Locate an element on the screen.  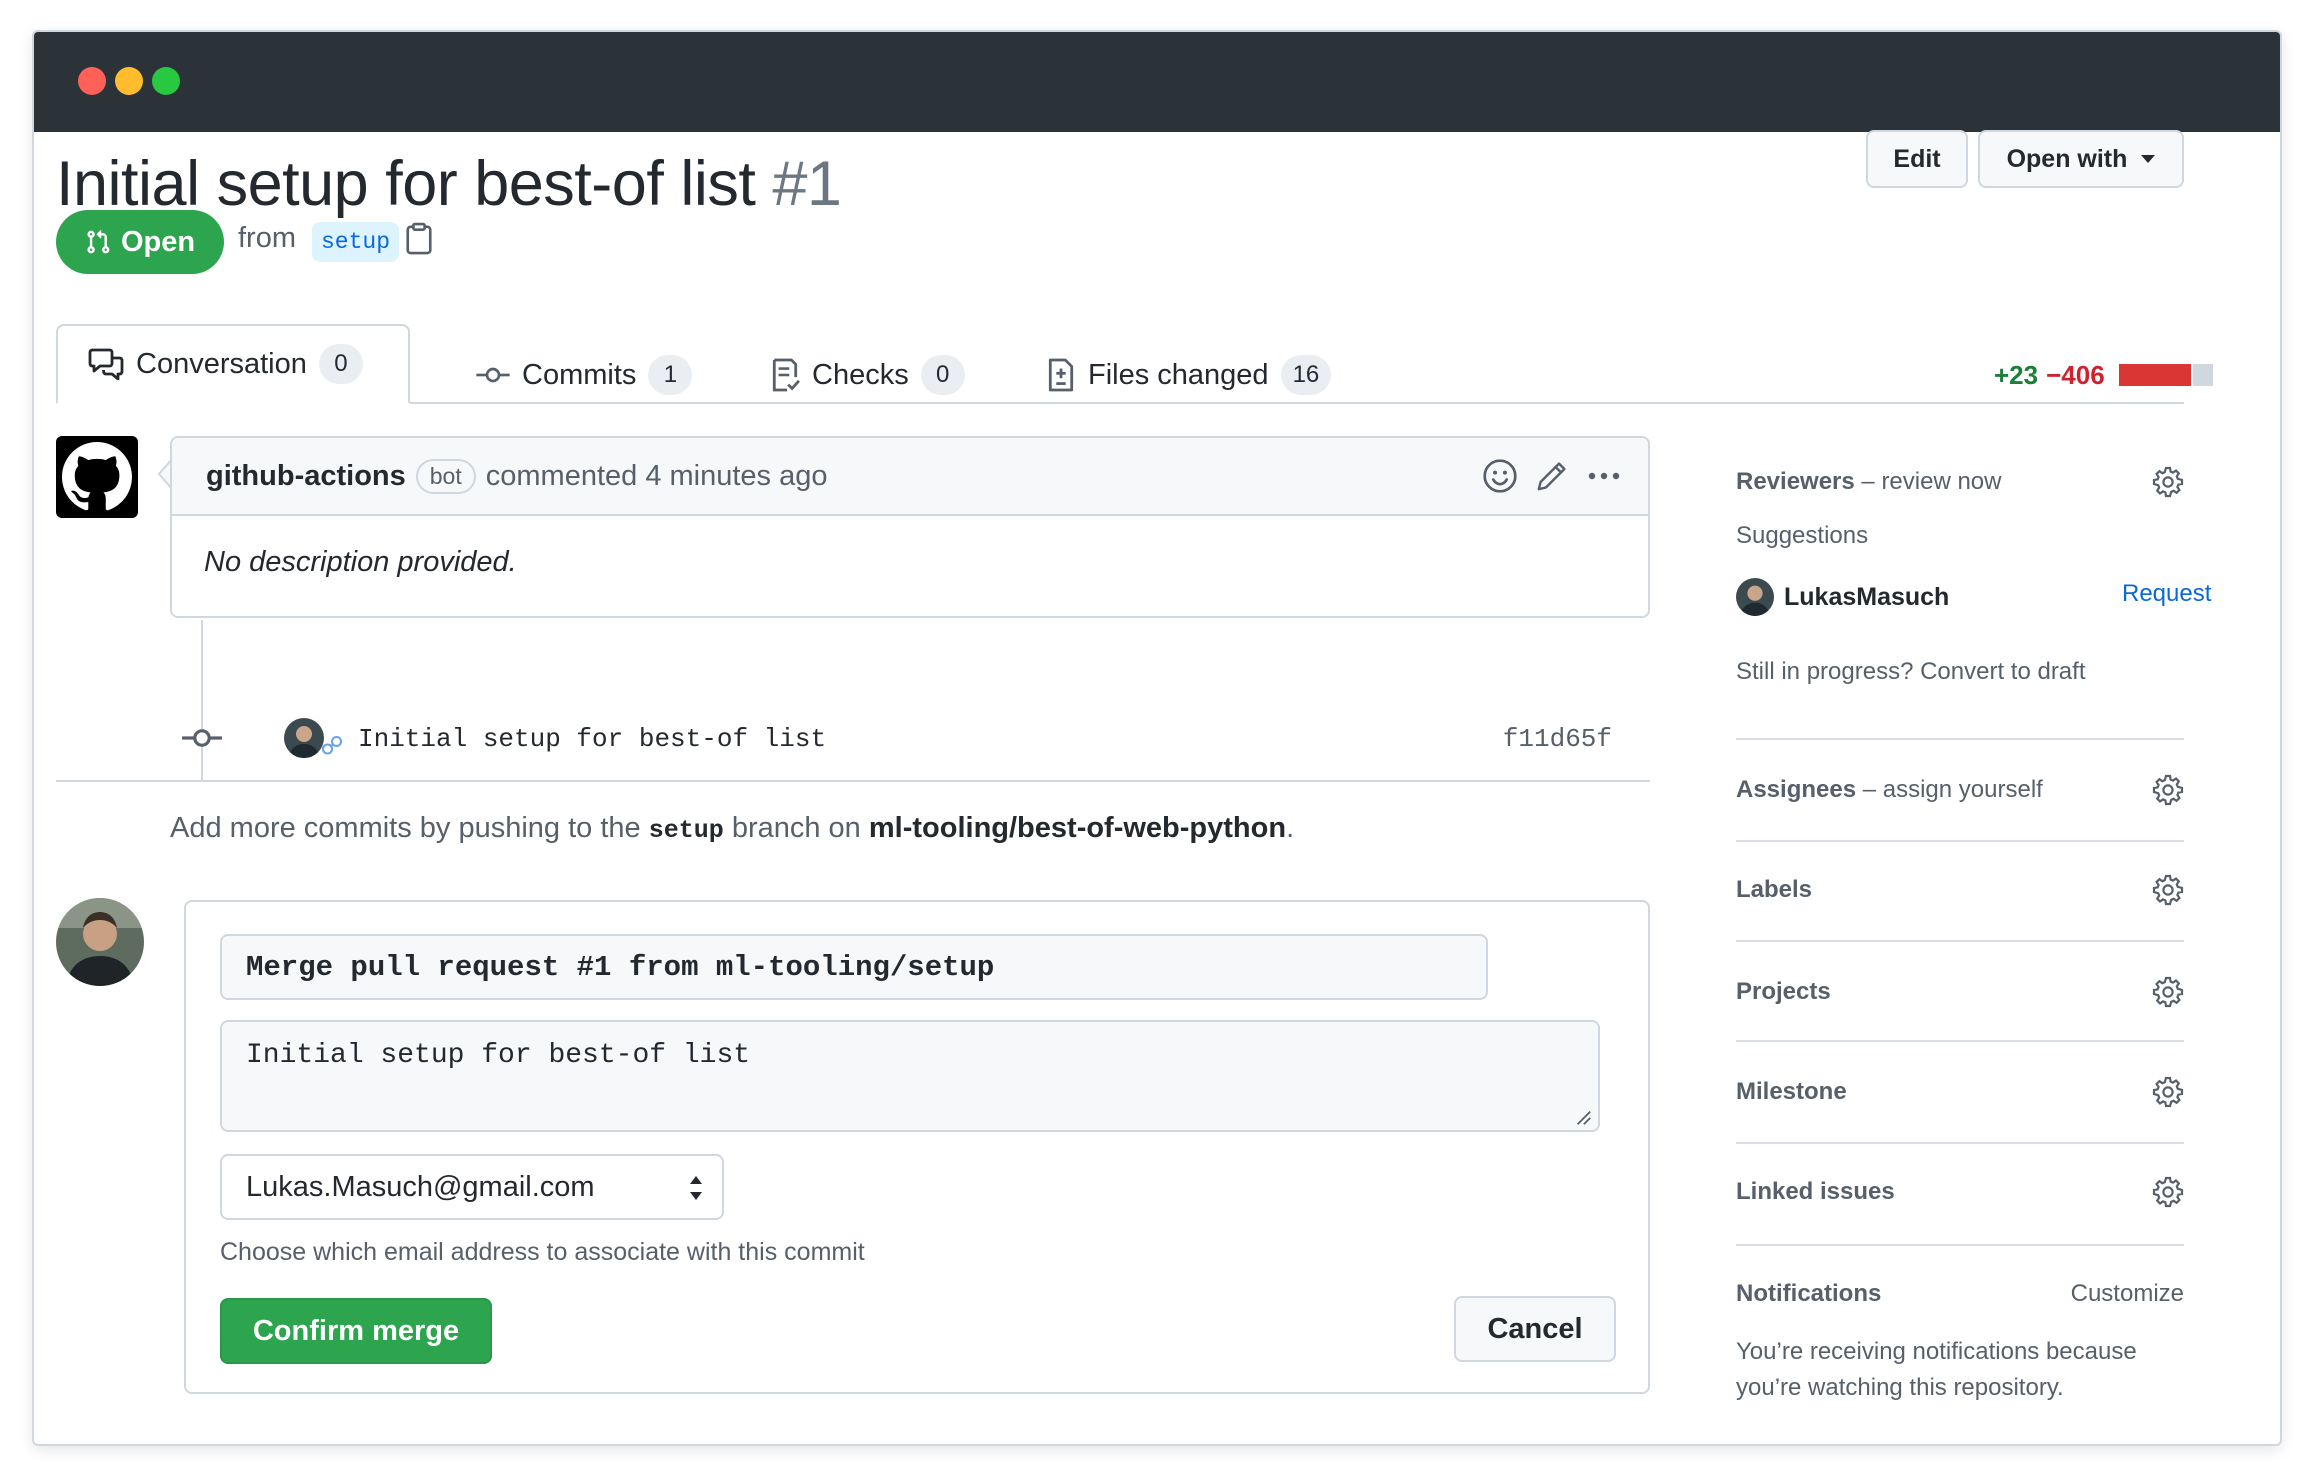
sidebar-reviewers: Reviewers – review now is located at coordinates (1960, 482).